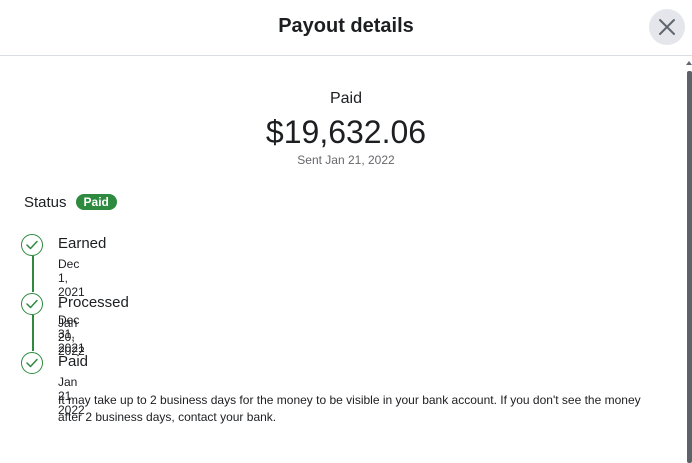  I want to click on status-label: Status, so click(45, 202).